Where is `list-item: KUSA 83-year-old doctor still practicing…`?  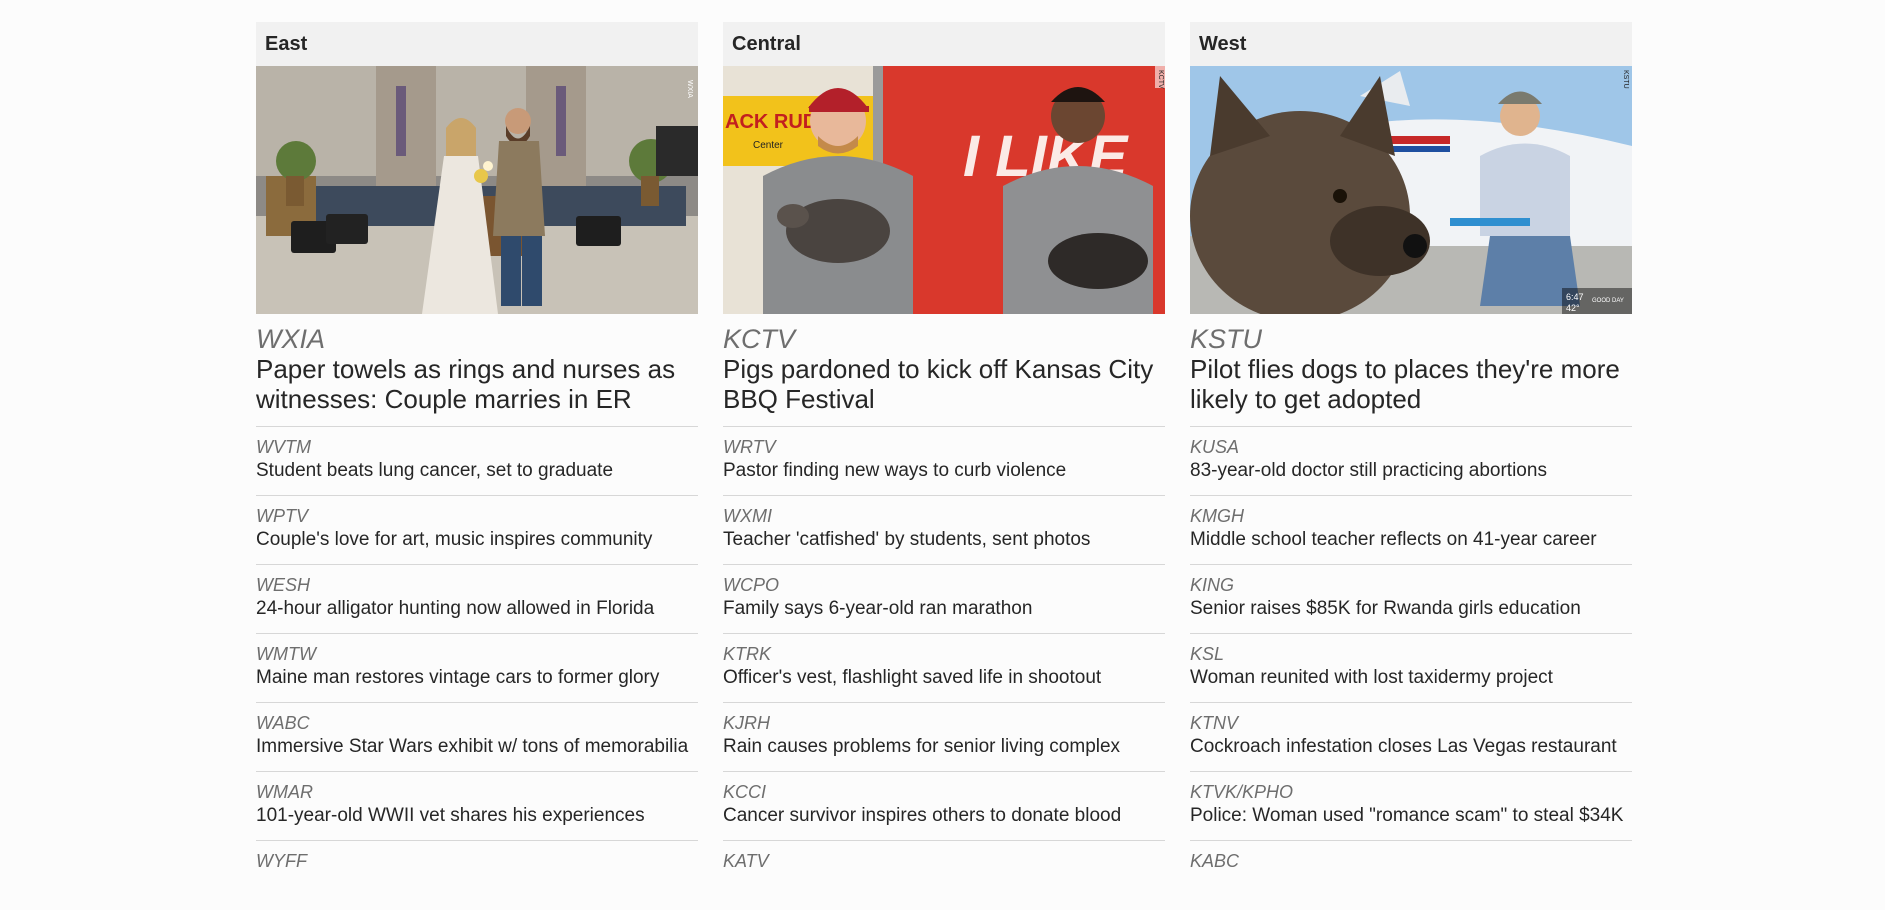 list-item: KUSA 83-year-old doctor still practicing… is located at coordinates (1411, 461).